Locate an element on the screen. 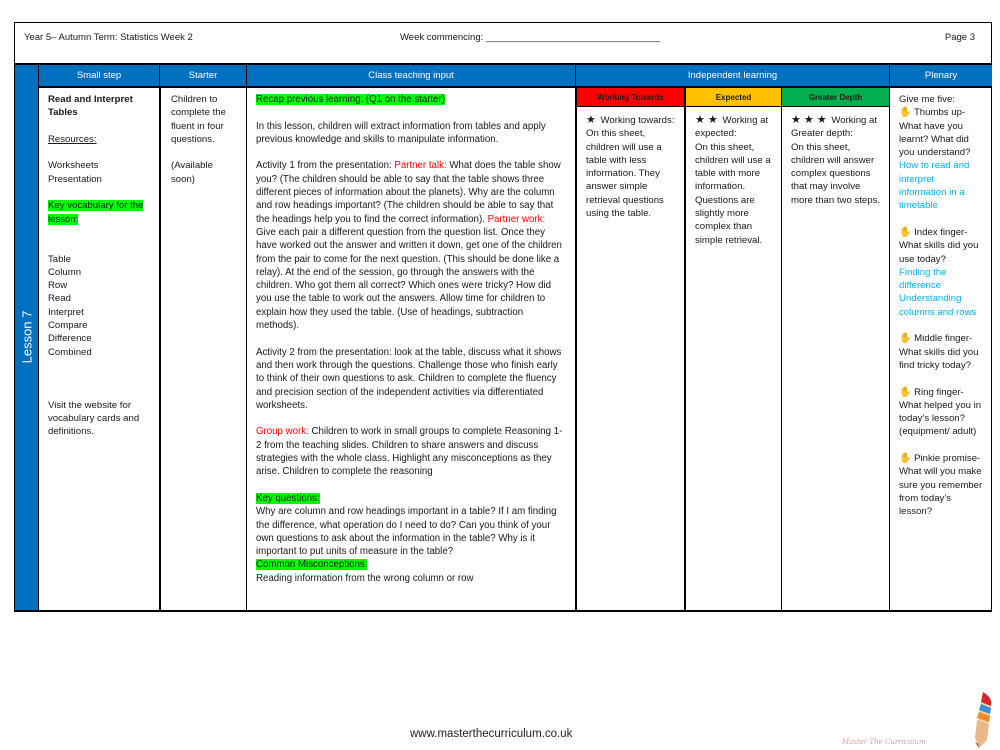 Image resolution: width=1000 pixels, height=750 pixels. header-plenary: Plenary is located at coordinates (940, 76).